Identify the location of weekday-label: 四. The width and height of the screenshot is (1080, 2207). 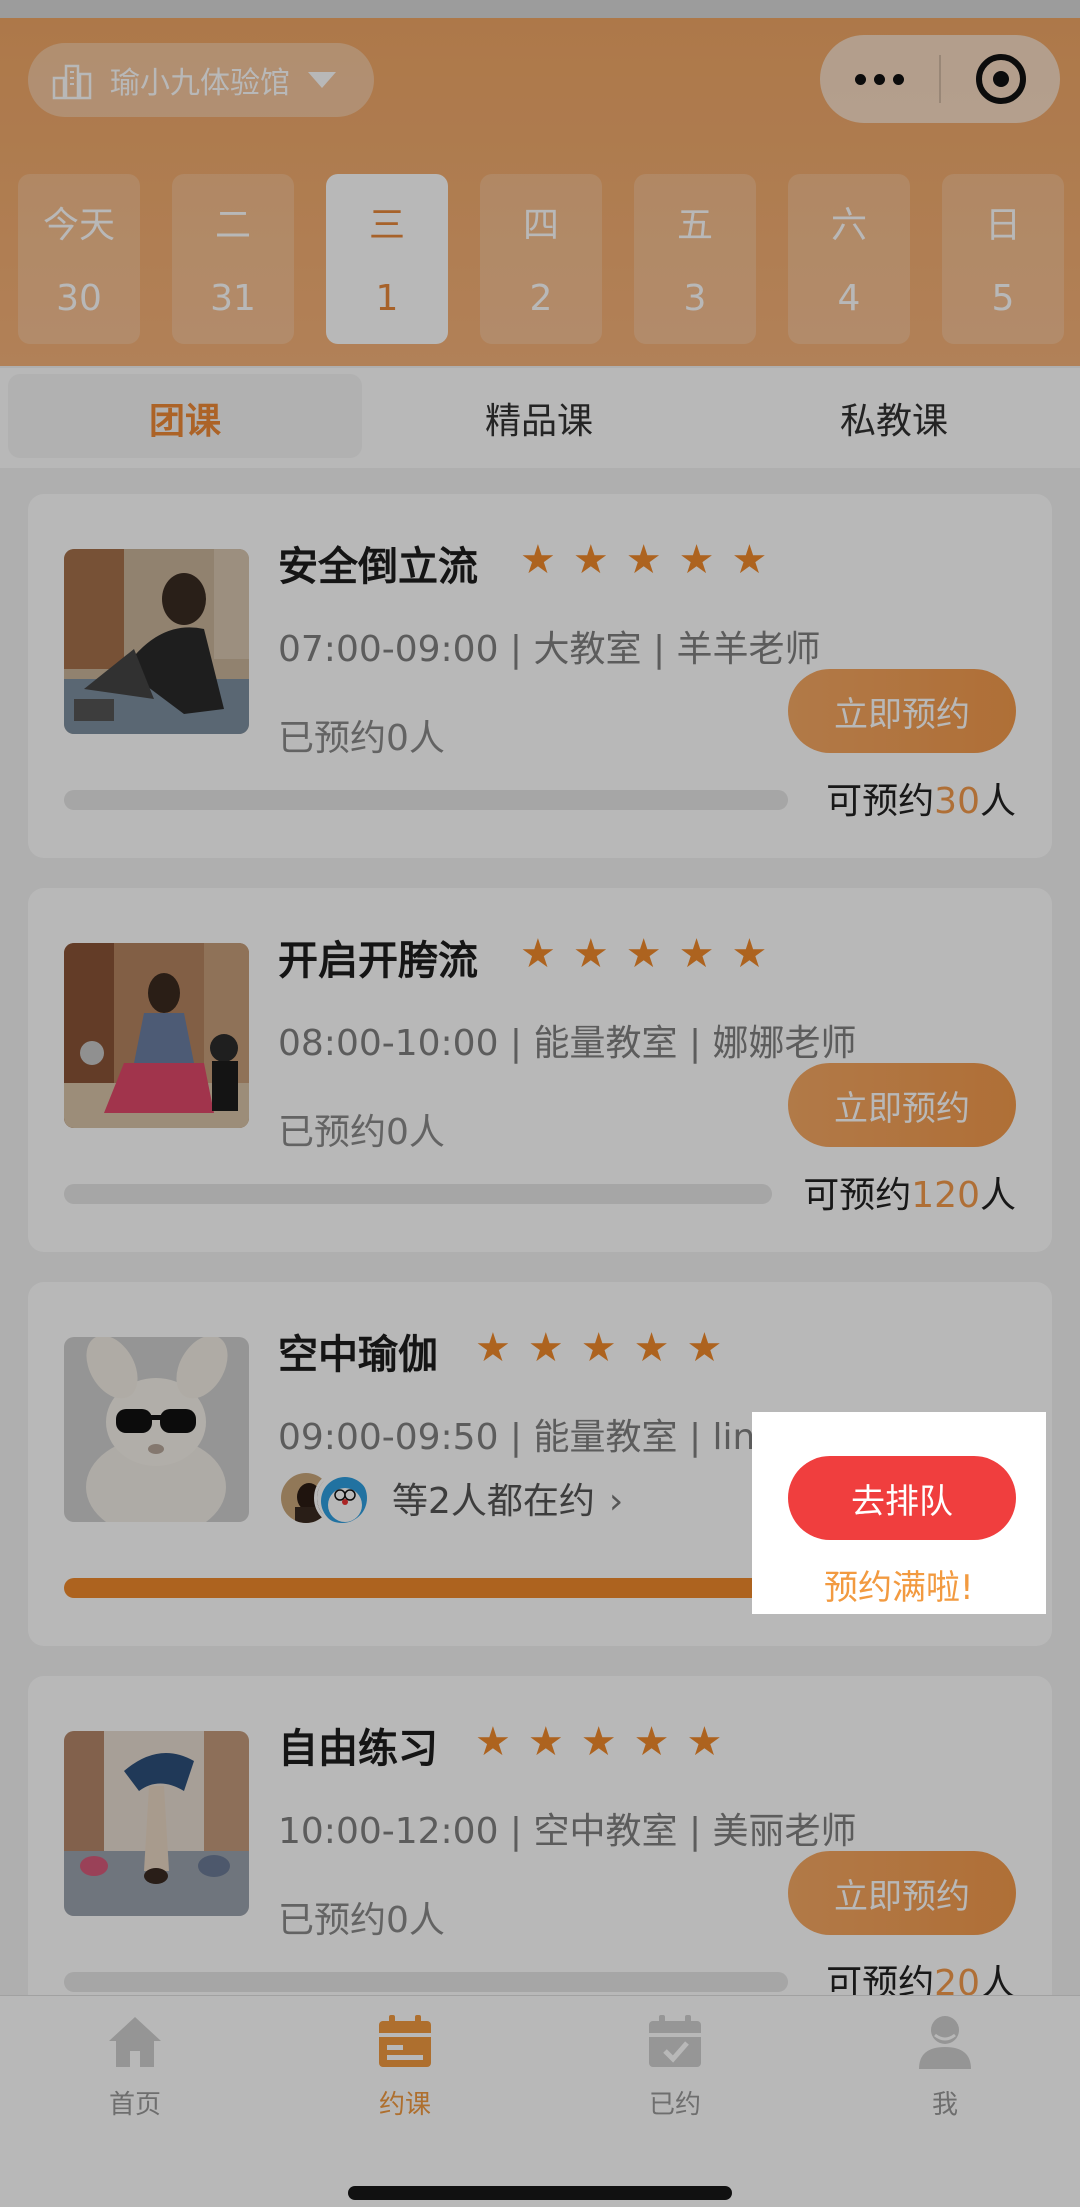
(540, 225).